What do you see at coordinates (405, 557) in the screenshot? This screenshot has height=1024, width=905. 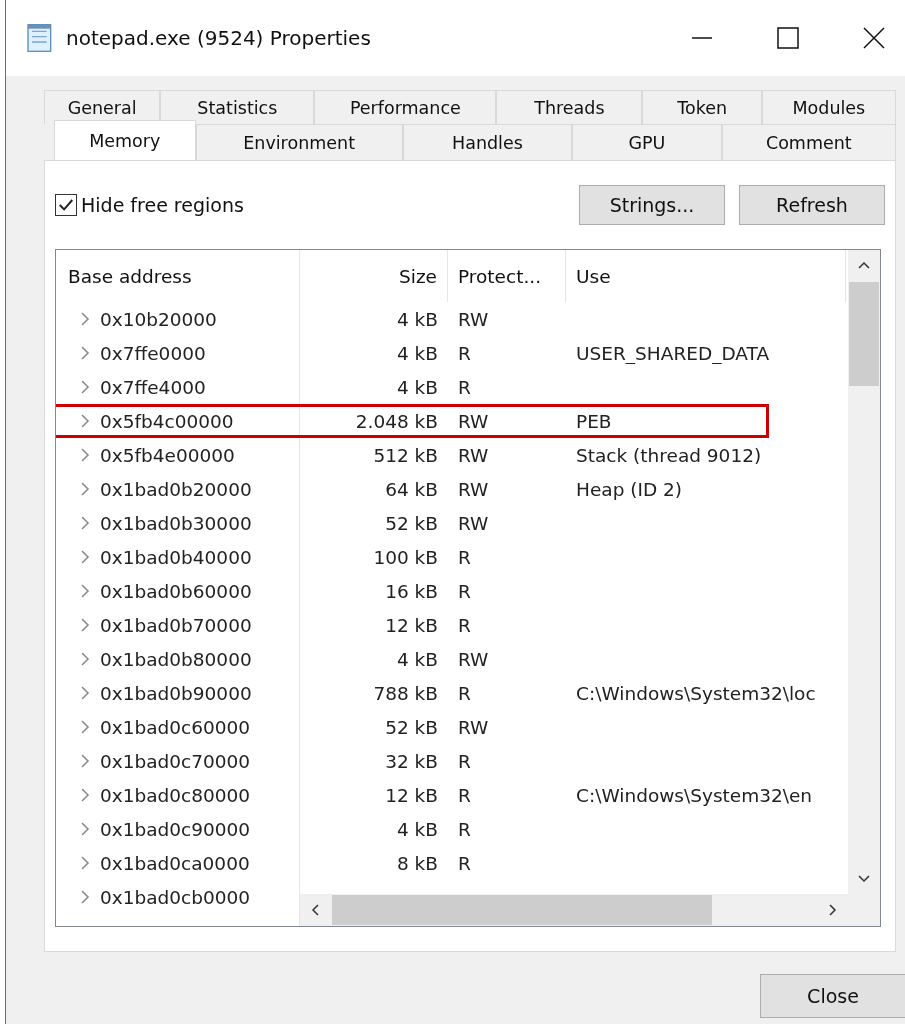 I see `size-cell: 100 kB` at bounding box center [405, 557].